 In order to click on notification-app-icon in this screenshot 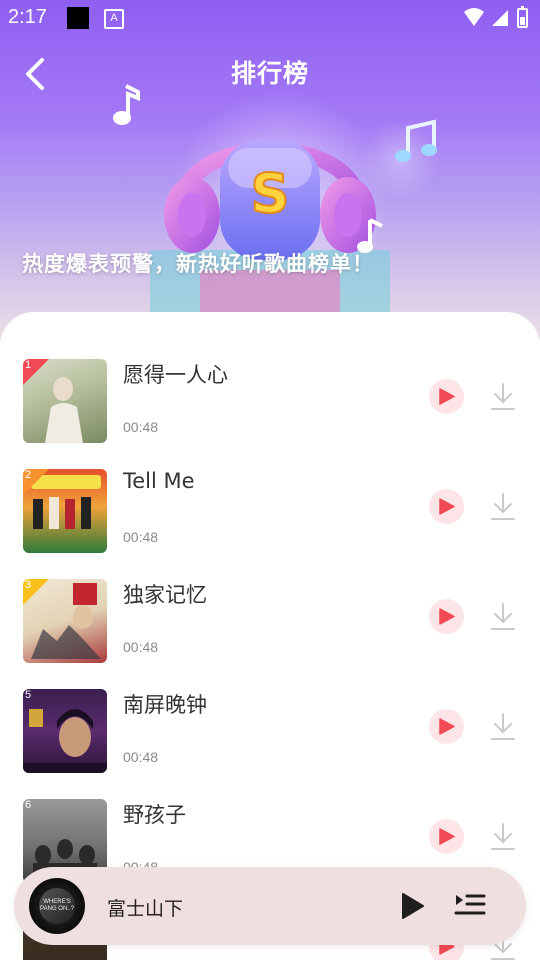, I will do `click(78, 18)`.